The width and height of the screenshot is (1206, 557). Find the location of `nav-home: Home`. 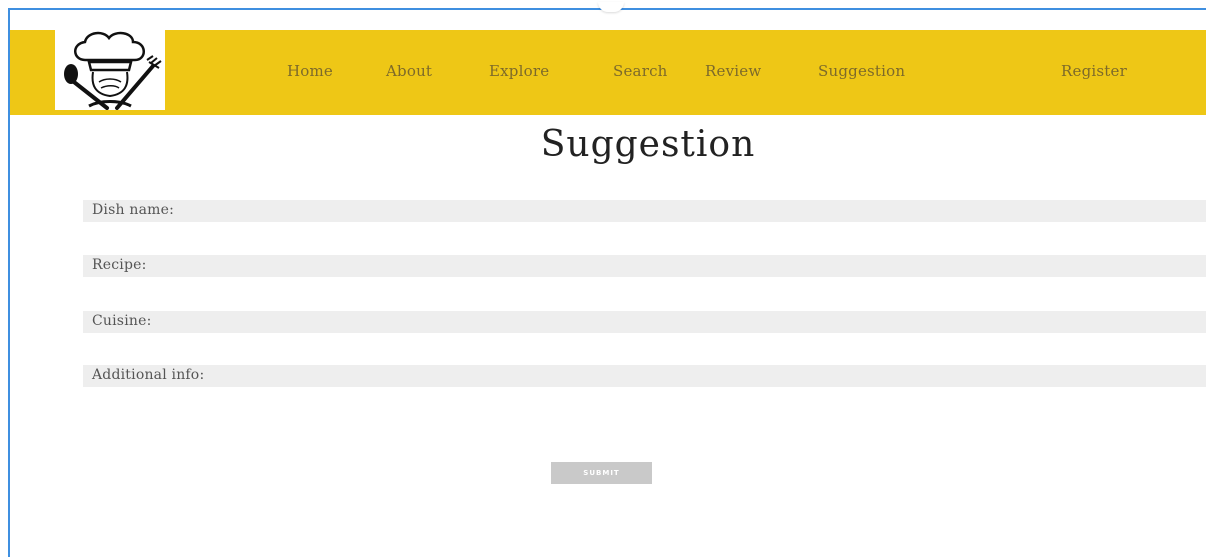

nav-home: Home is located at coordinates (310, 71).